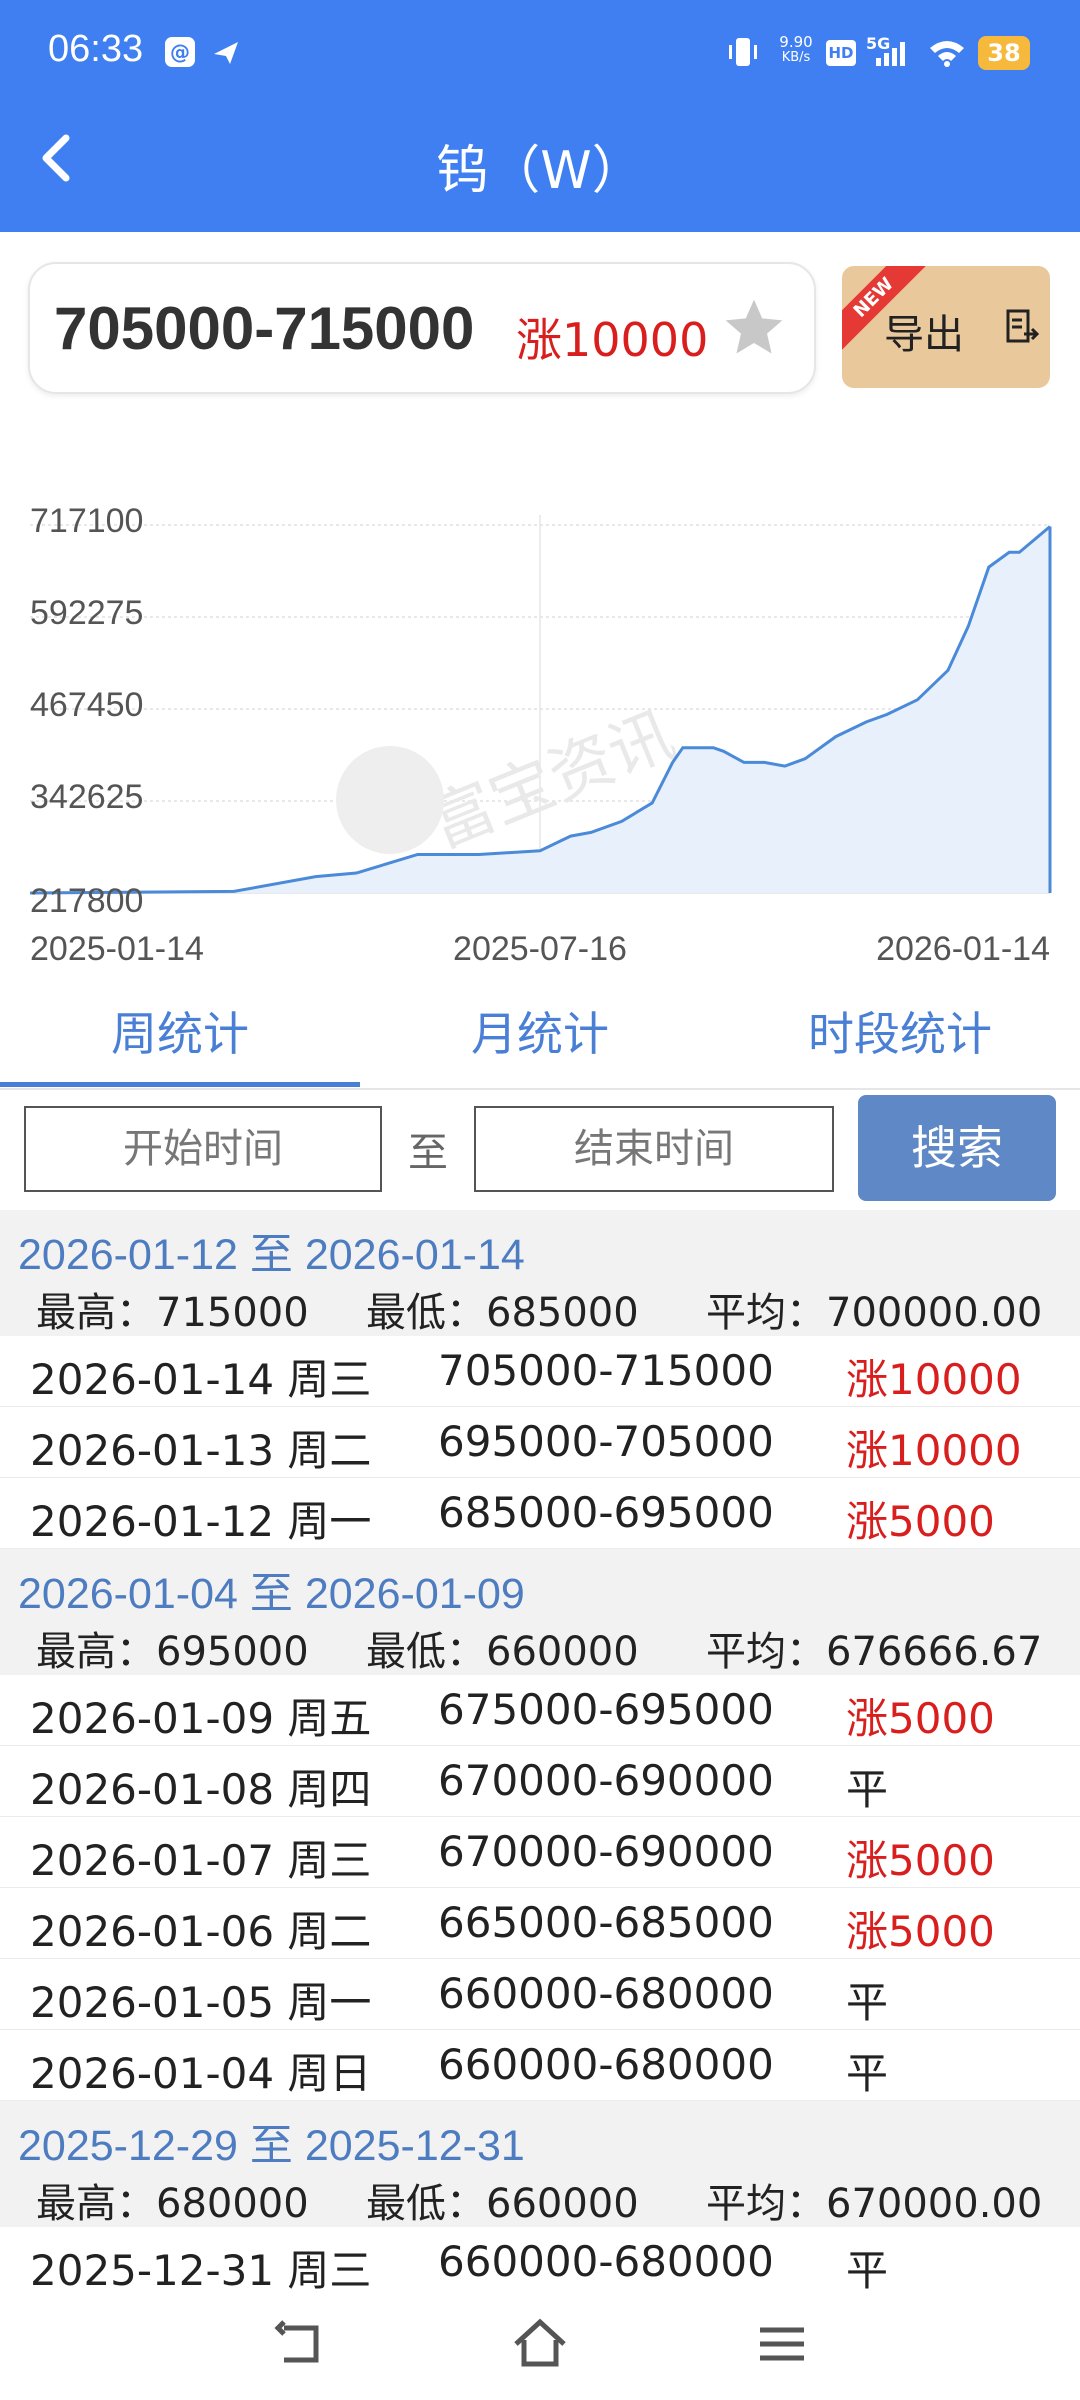  Describe the element at coordinates (606, 1922) in the screenshot. I see `row-price-range: 665000-685000` at that location.